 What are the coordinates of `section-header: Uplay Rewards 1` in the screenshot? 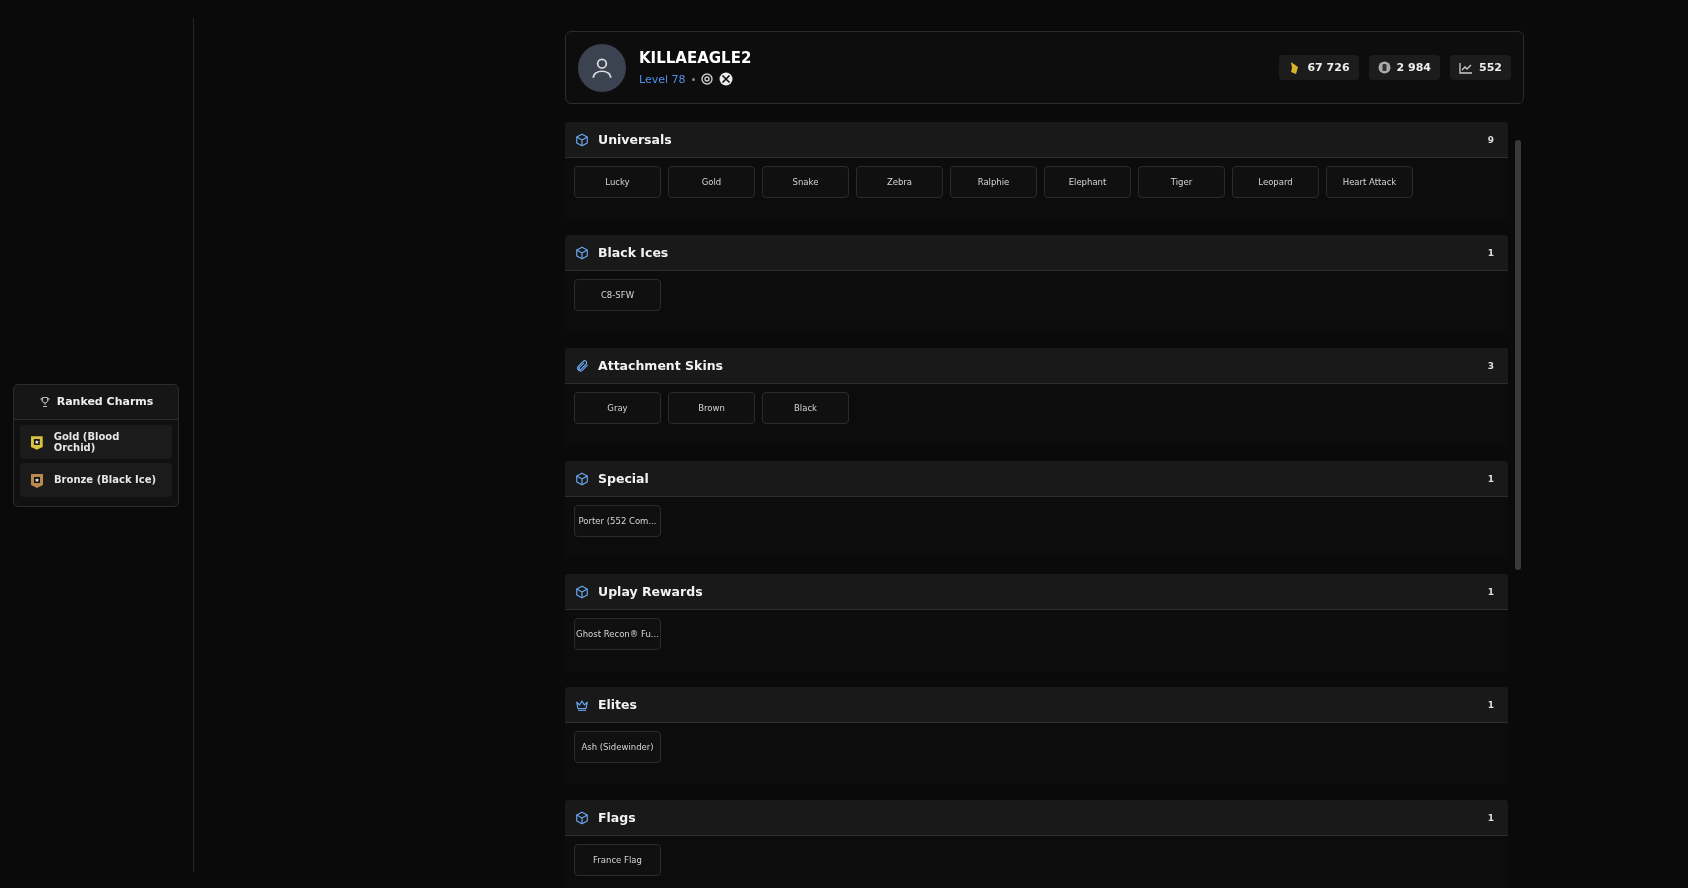 It's located at (1036, 592).